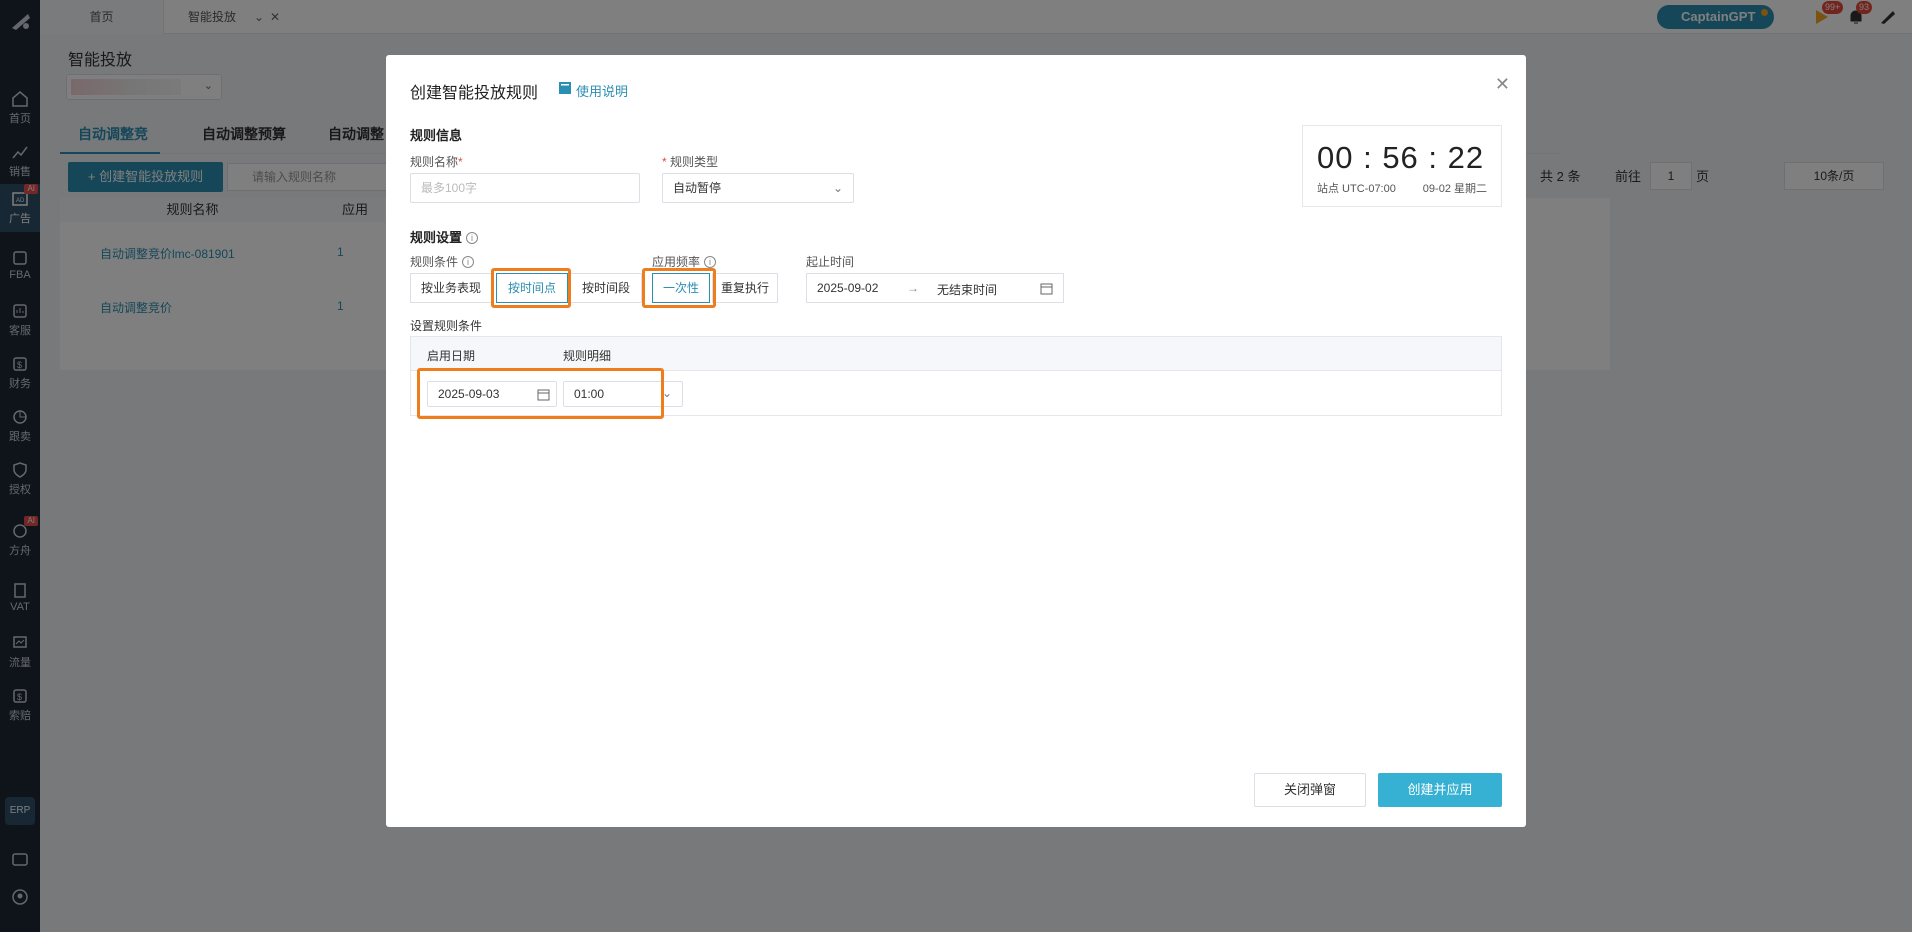  Describe the element at coordinates (676, 262) in the screenshot. I see `frequency-label-text: 应用频率` at that location.